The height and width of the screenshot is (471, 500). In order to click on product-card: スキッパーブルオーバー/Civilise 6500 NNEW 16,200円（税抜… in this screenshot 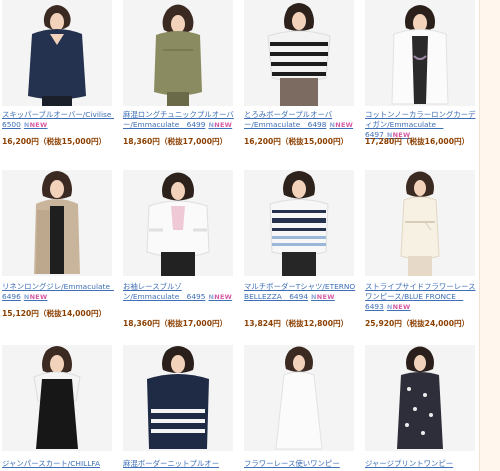, I will do `click(58, 75)`.